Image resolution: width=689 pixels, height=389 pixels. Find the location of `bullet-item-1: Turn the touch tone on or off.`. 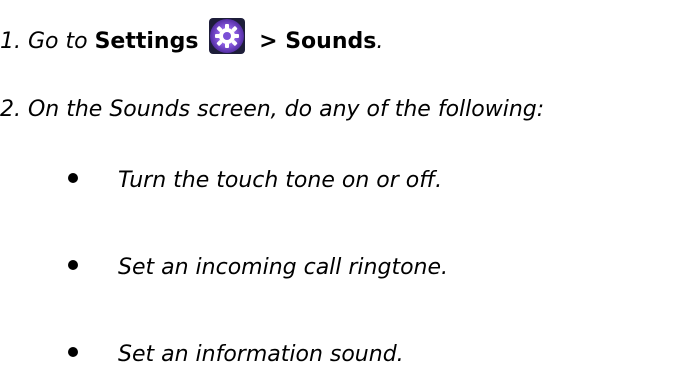

bullet-item-1: Turn the touch tone on or off. is located at coordinates (255, 181).